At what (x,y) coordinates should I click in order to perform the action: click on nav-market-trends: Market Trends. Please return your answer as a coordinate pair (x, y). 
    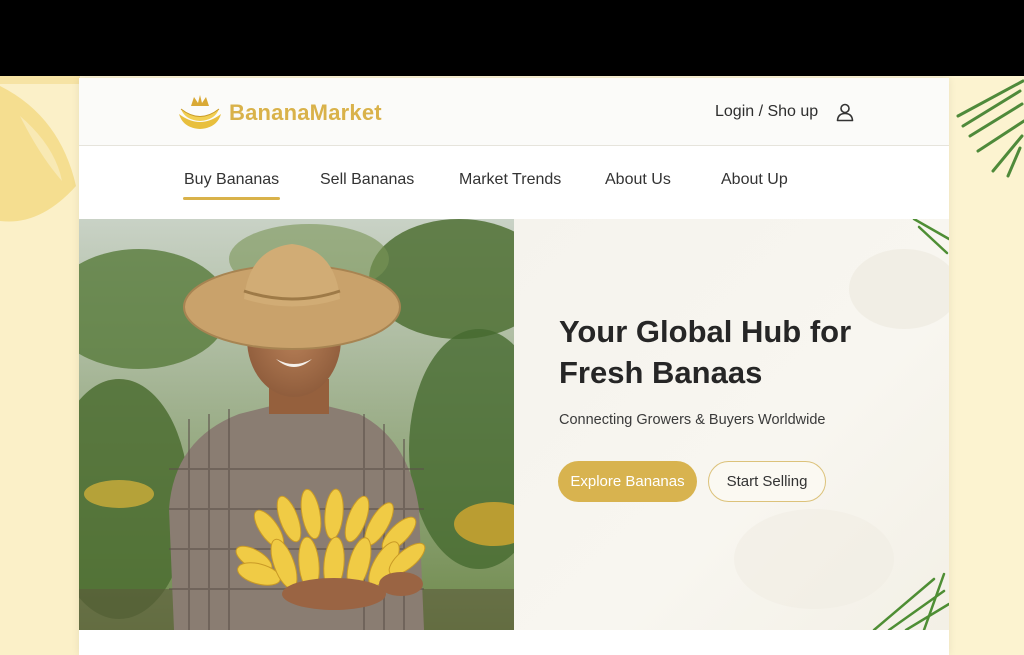
    Looking at the image, I should click on (510, 180).